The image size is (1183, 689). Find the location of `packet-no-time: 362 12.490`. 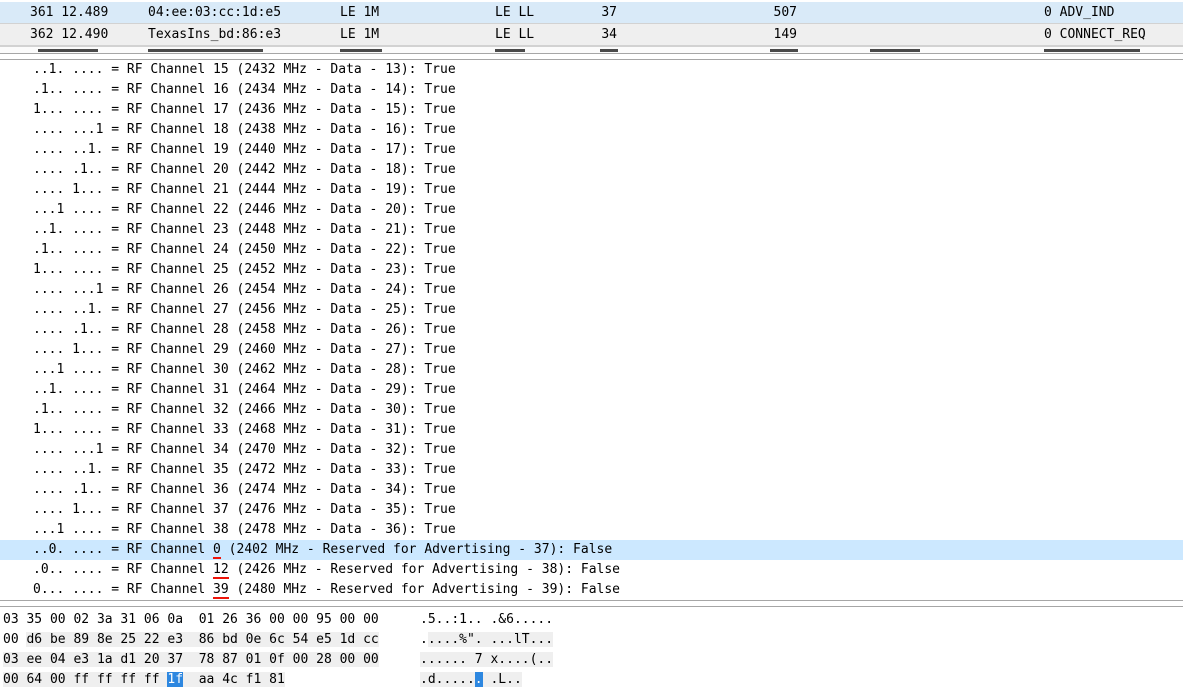

packet-no-time: 362 12.490 is located at coordinates (69, 34).